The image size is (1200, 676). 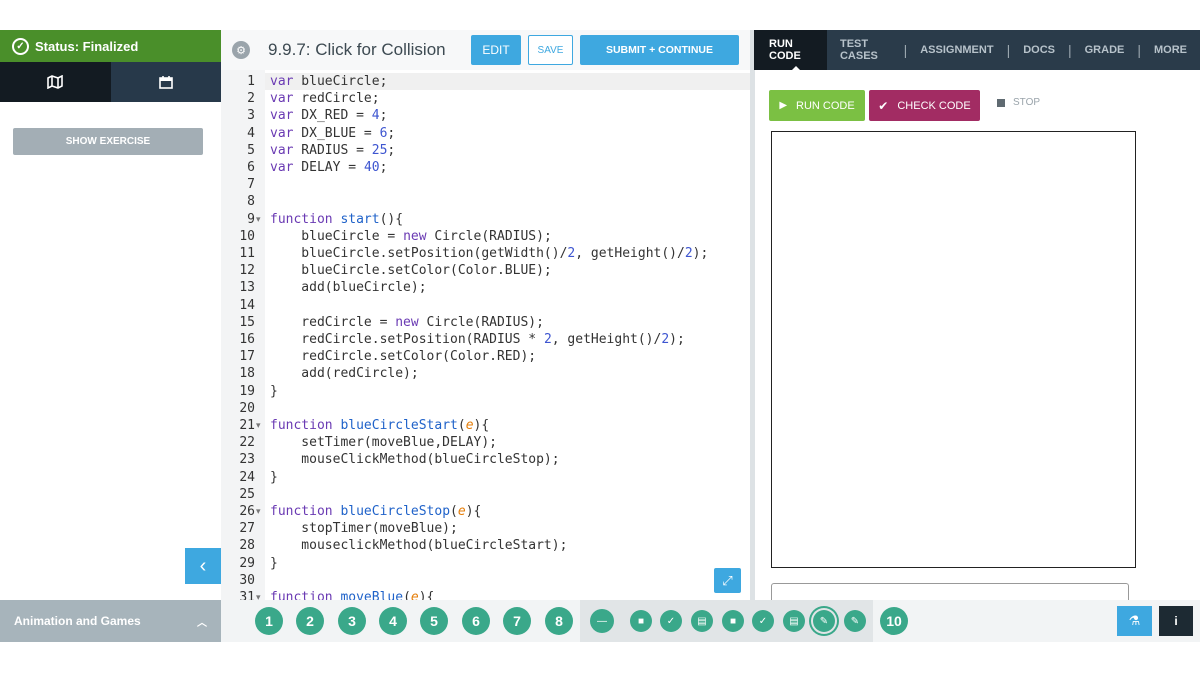 I want to click on status-badge: ✓ Status: Finalized, so click(x=110, y=46).